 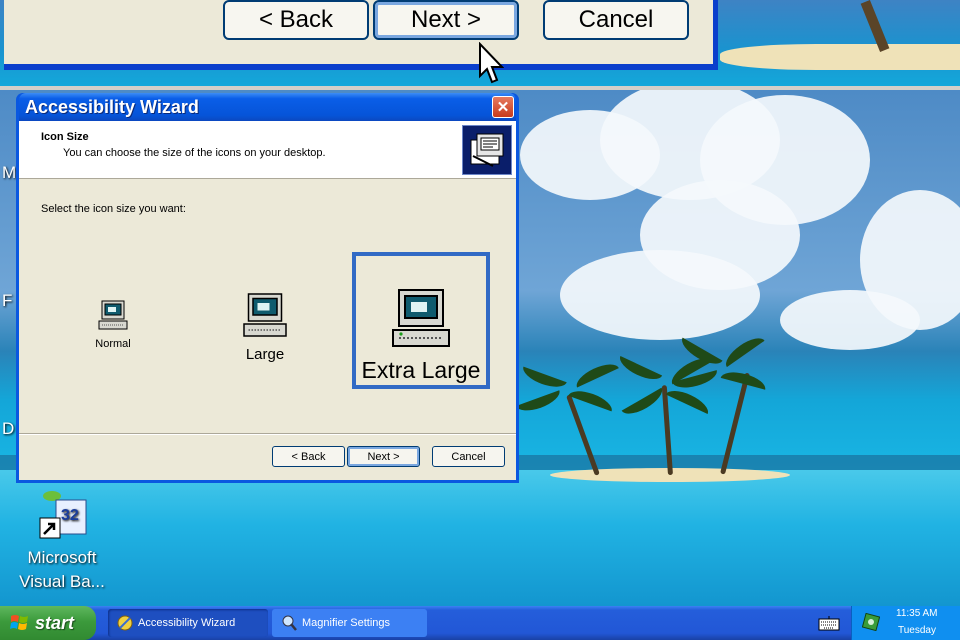 I want to click on icon-size-prompt: Select the icon size you want:, so click(x=113, y=209).